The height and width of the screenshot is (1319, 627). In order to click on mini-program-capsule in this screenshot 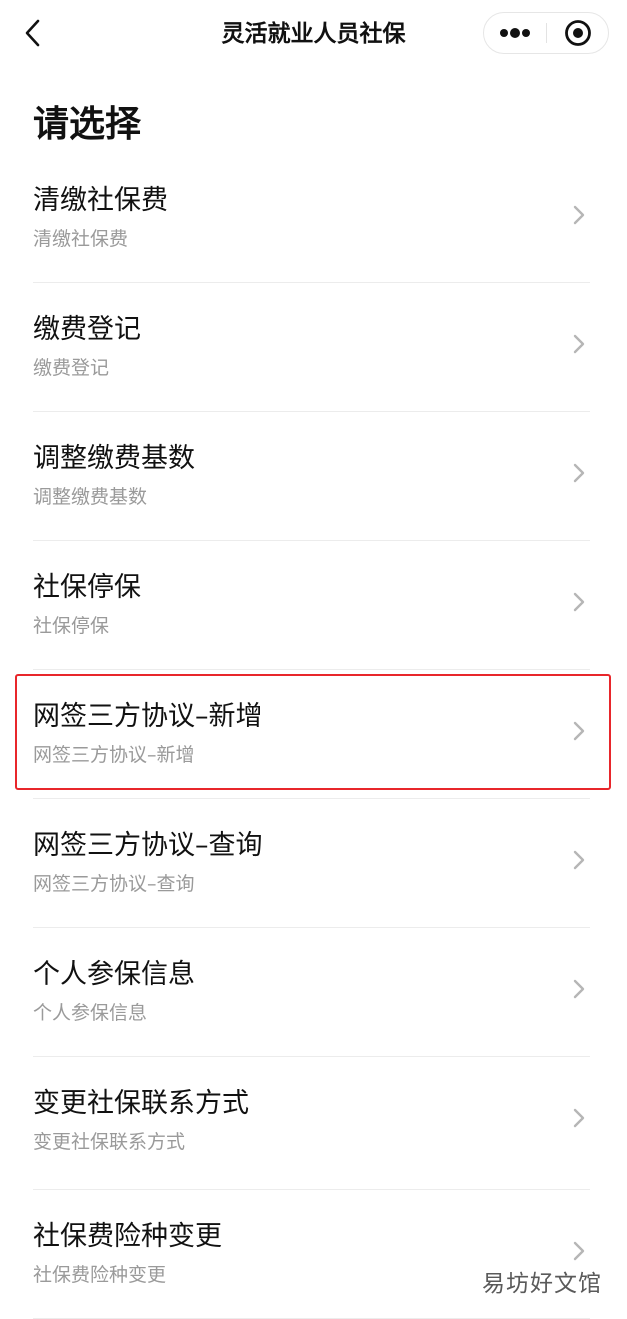, I will do `click(546, 33)`.